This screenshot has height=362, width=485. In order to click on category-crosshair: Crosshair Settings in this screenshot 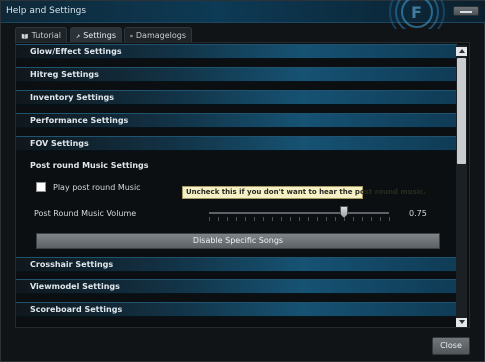, I will do `click(236, 264)`.